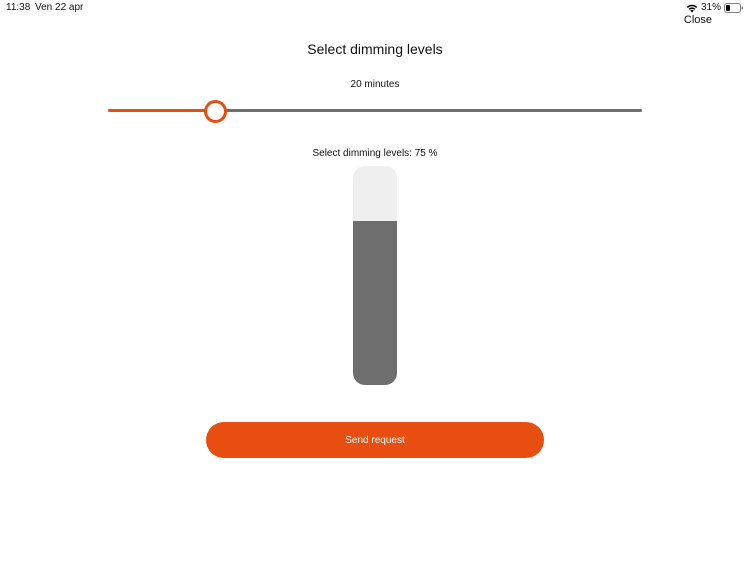 This screenshot has height=562, width=750. Describe the element at coordinates (375, 84) in the screenshot. I see `duration-label: 20 minutes` at that location.